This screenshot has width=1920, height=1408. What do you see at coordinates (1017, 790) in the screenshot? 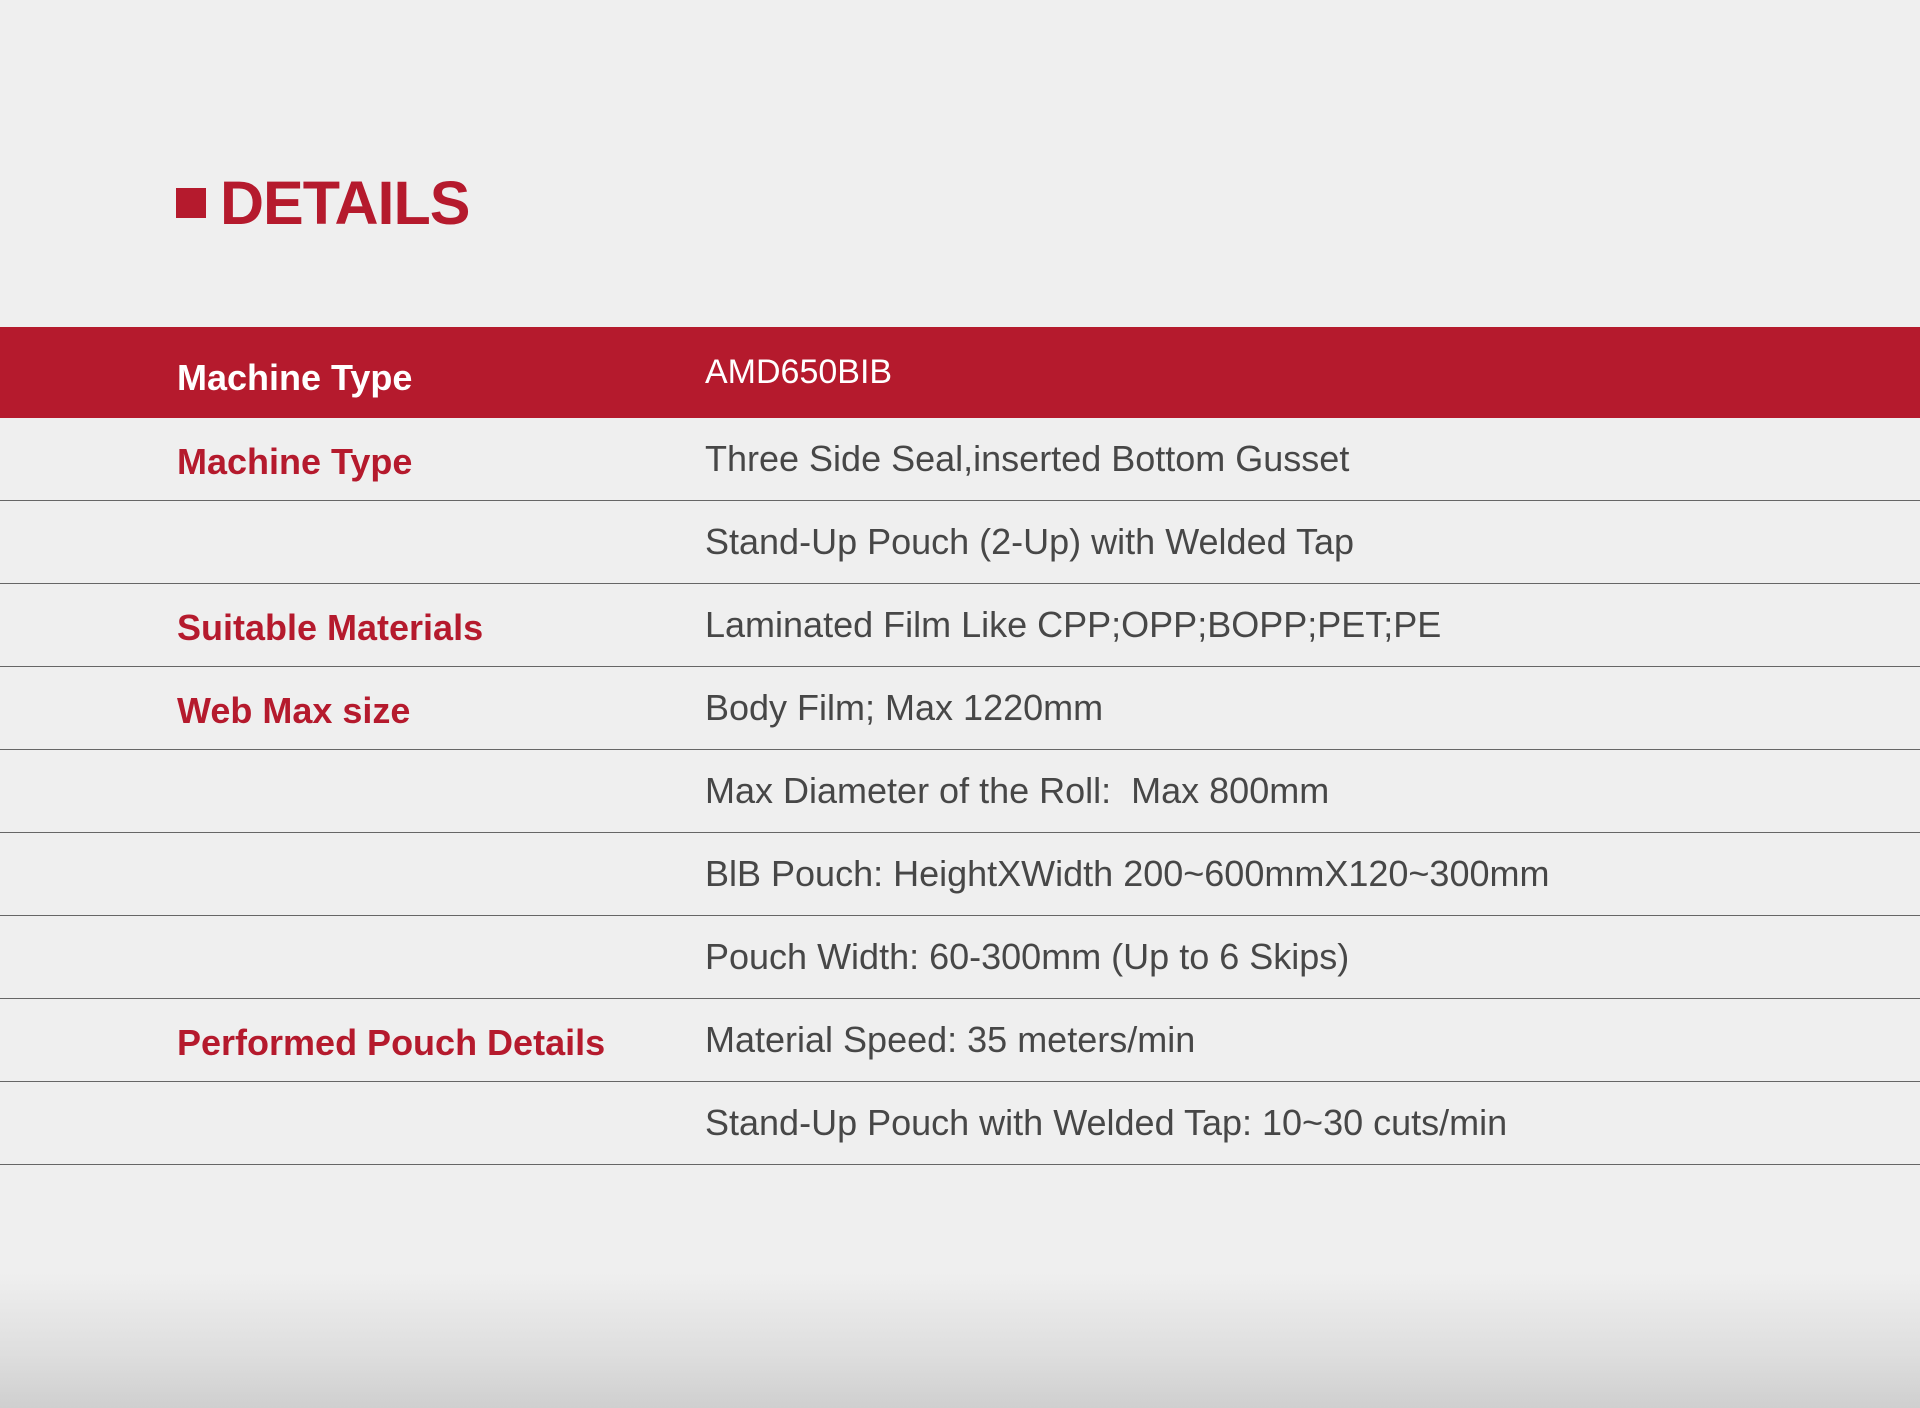
I see `row-value: Max Diameter of the Roll: Max 800mm` at bounding box center [1017, 790].